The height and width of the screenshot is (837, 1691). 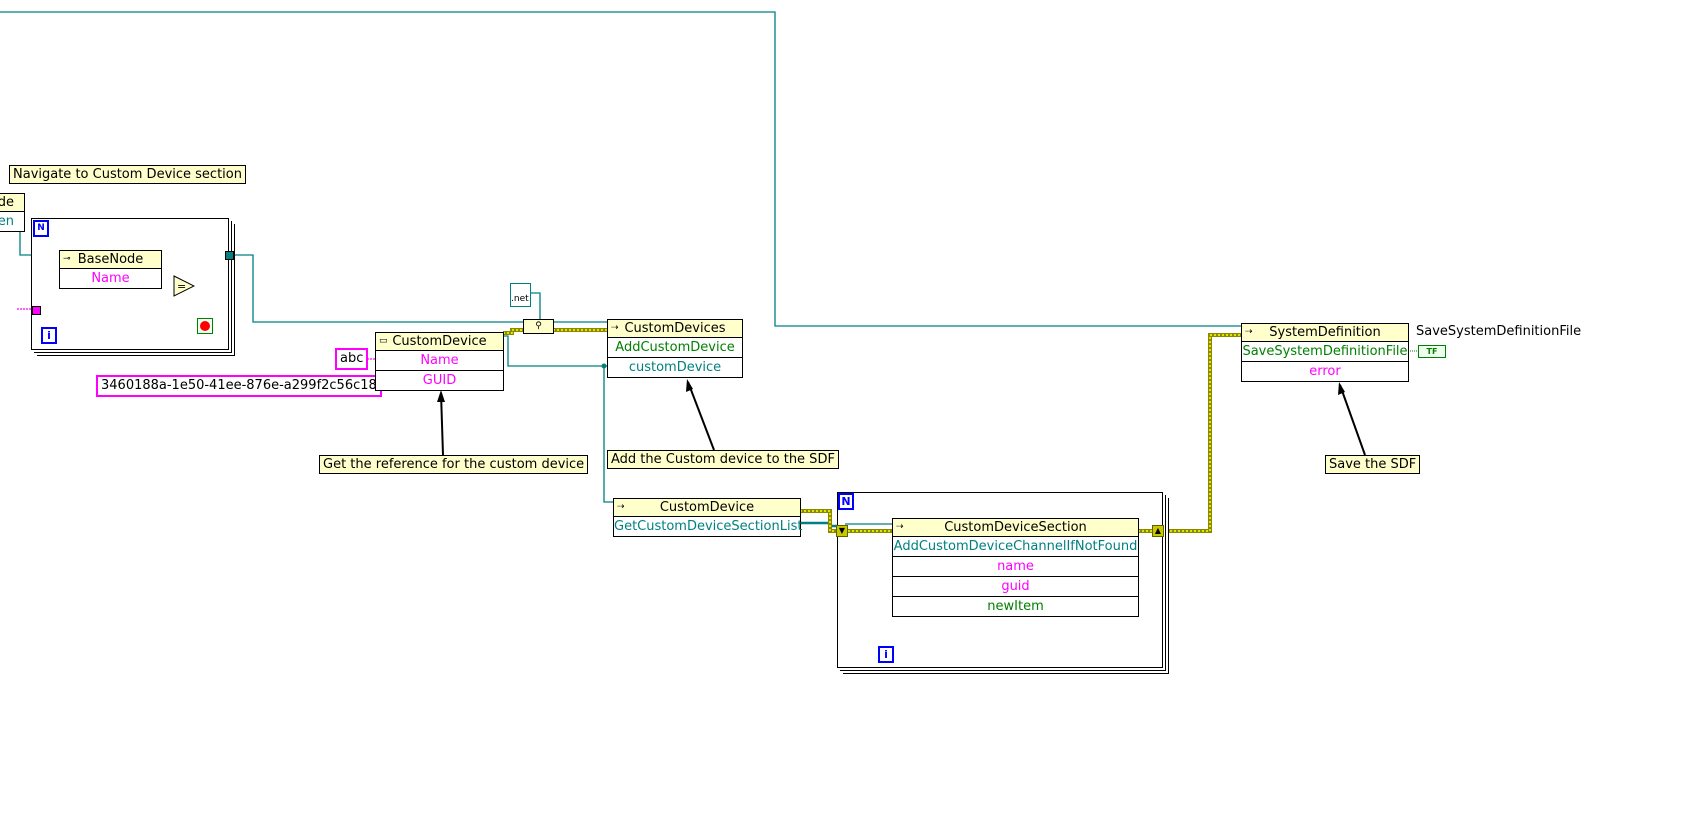 I want to click on wire-left-in, so click(x=25, y=244).